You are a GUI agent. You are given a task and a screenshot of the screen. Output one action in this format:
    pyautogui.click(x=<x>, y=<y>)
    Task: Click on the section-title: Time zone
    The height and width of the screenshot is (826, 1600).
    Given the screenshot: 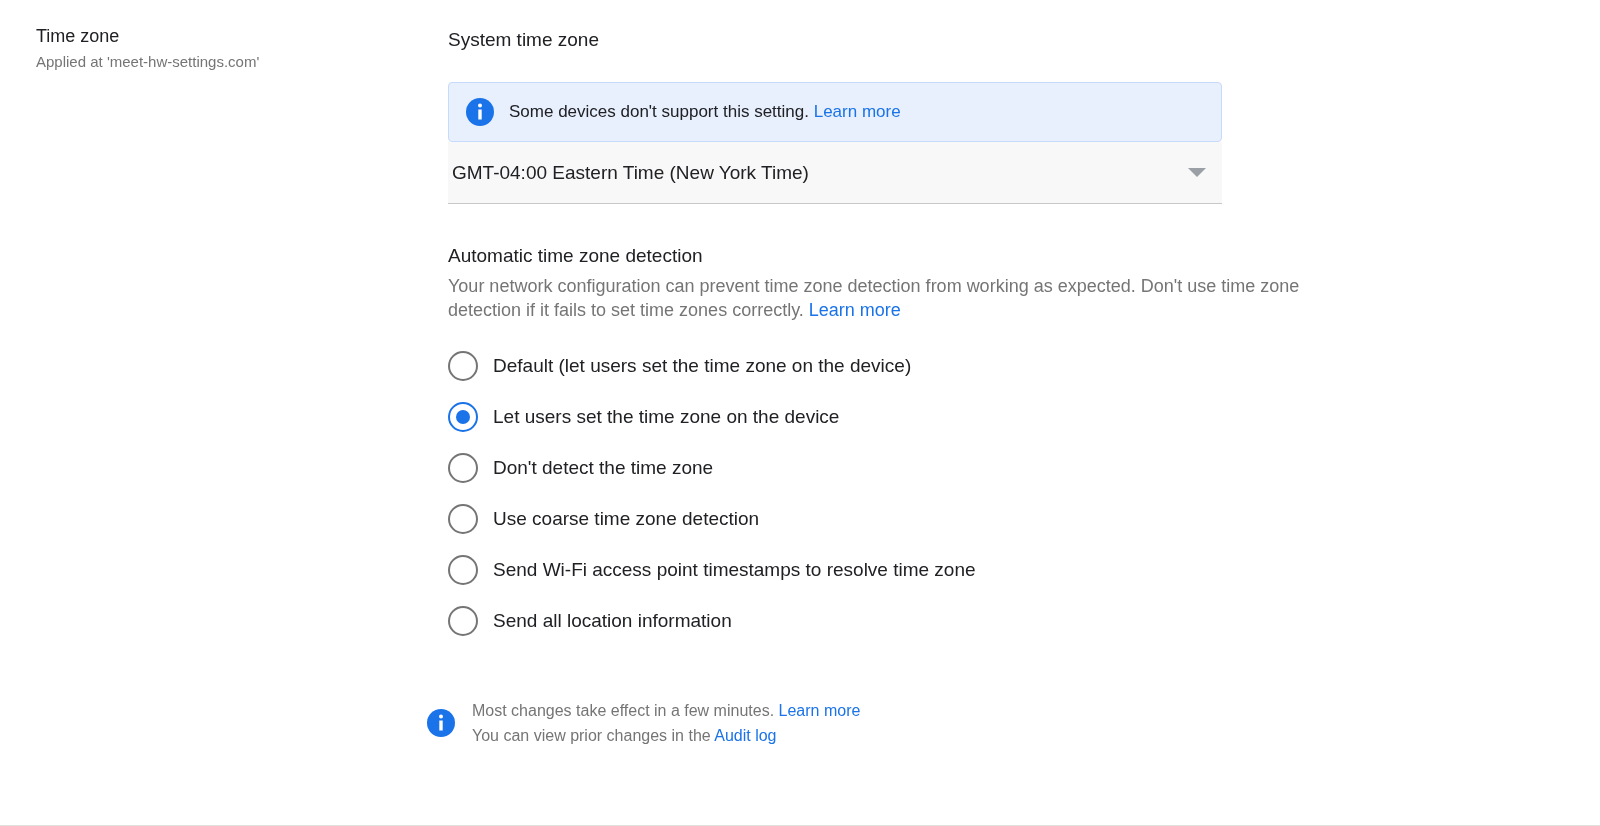 What is the action you would take?
    pyautogui.click(x=78, y=36)
    